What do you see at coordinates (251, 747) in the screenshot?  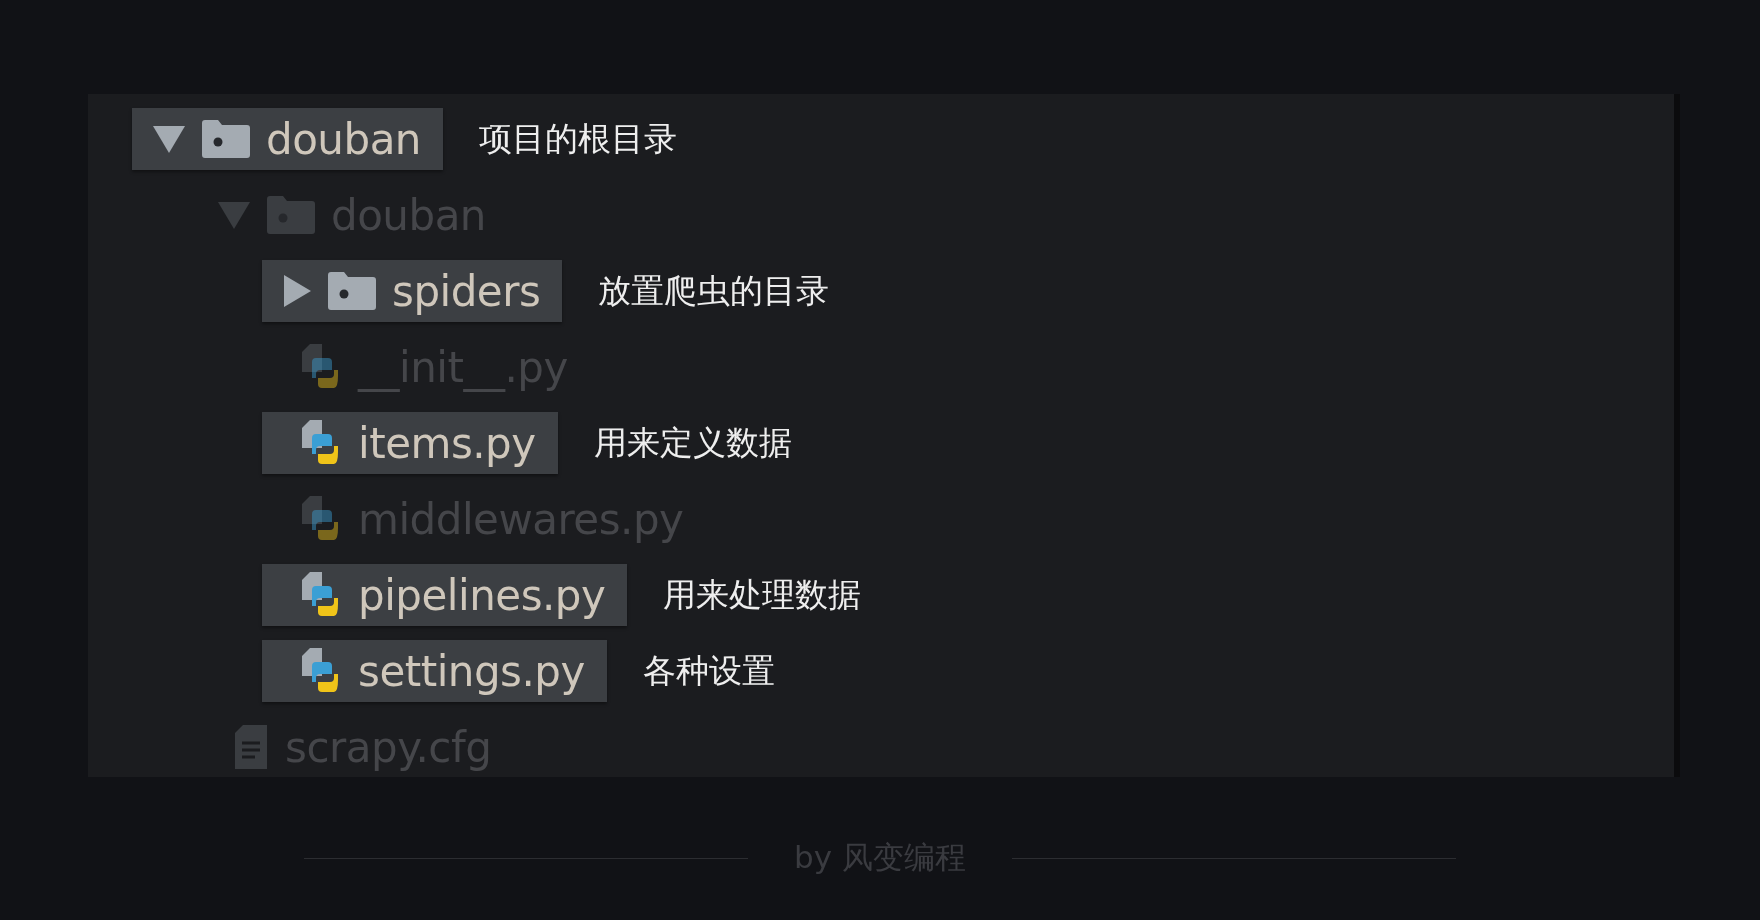 I see `text-file-icon` at bounding box center [251, 747].